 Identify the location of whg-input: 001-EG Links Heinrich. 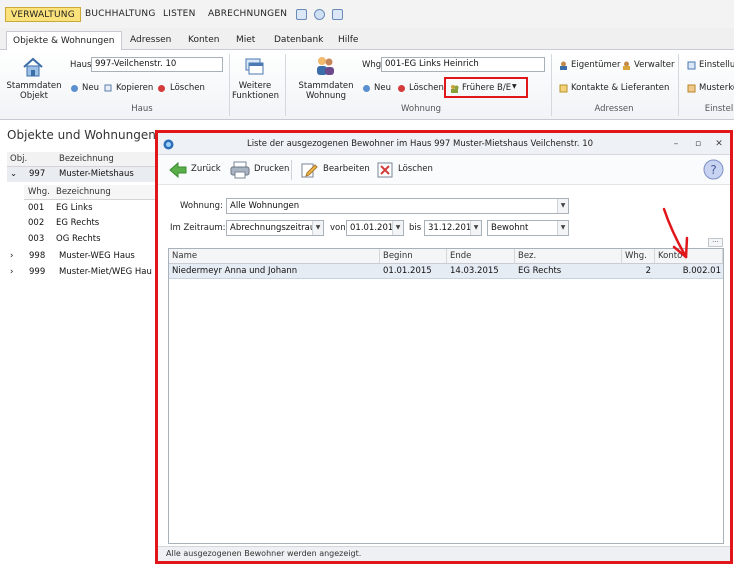
(463, 64).